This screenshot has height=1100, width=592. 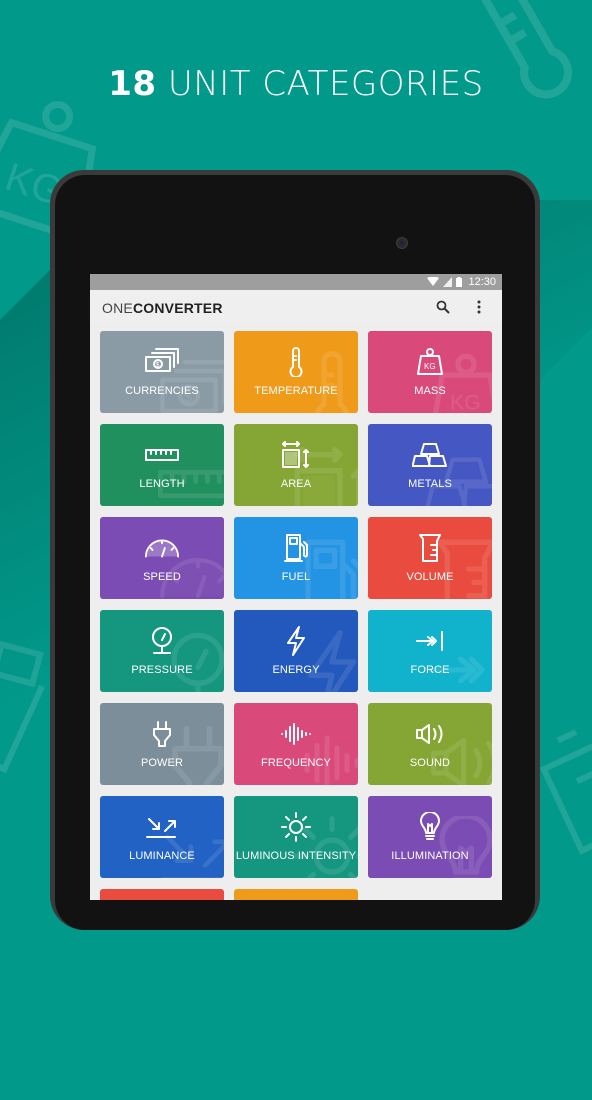 I want to click on pressure-gauge-icon, so click(x=162, y=641).